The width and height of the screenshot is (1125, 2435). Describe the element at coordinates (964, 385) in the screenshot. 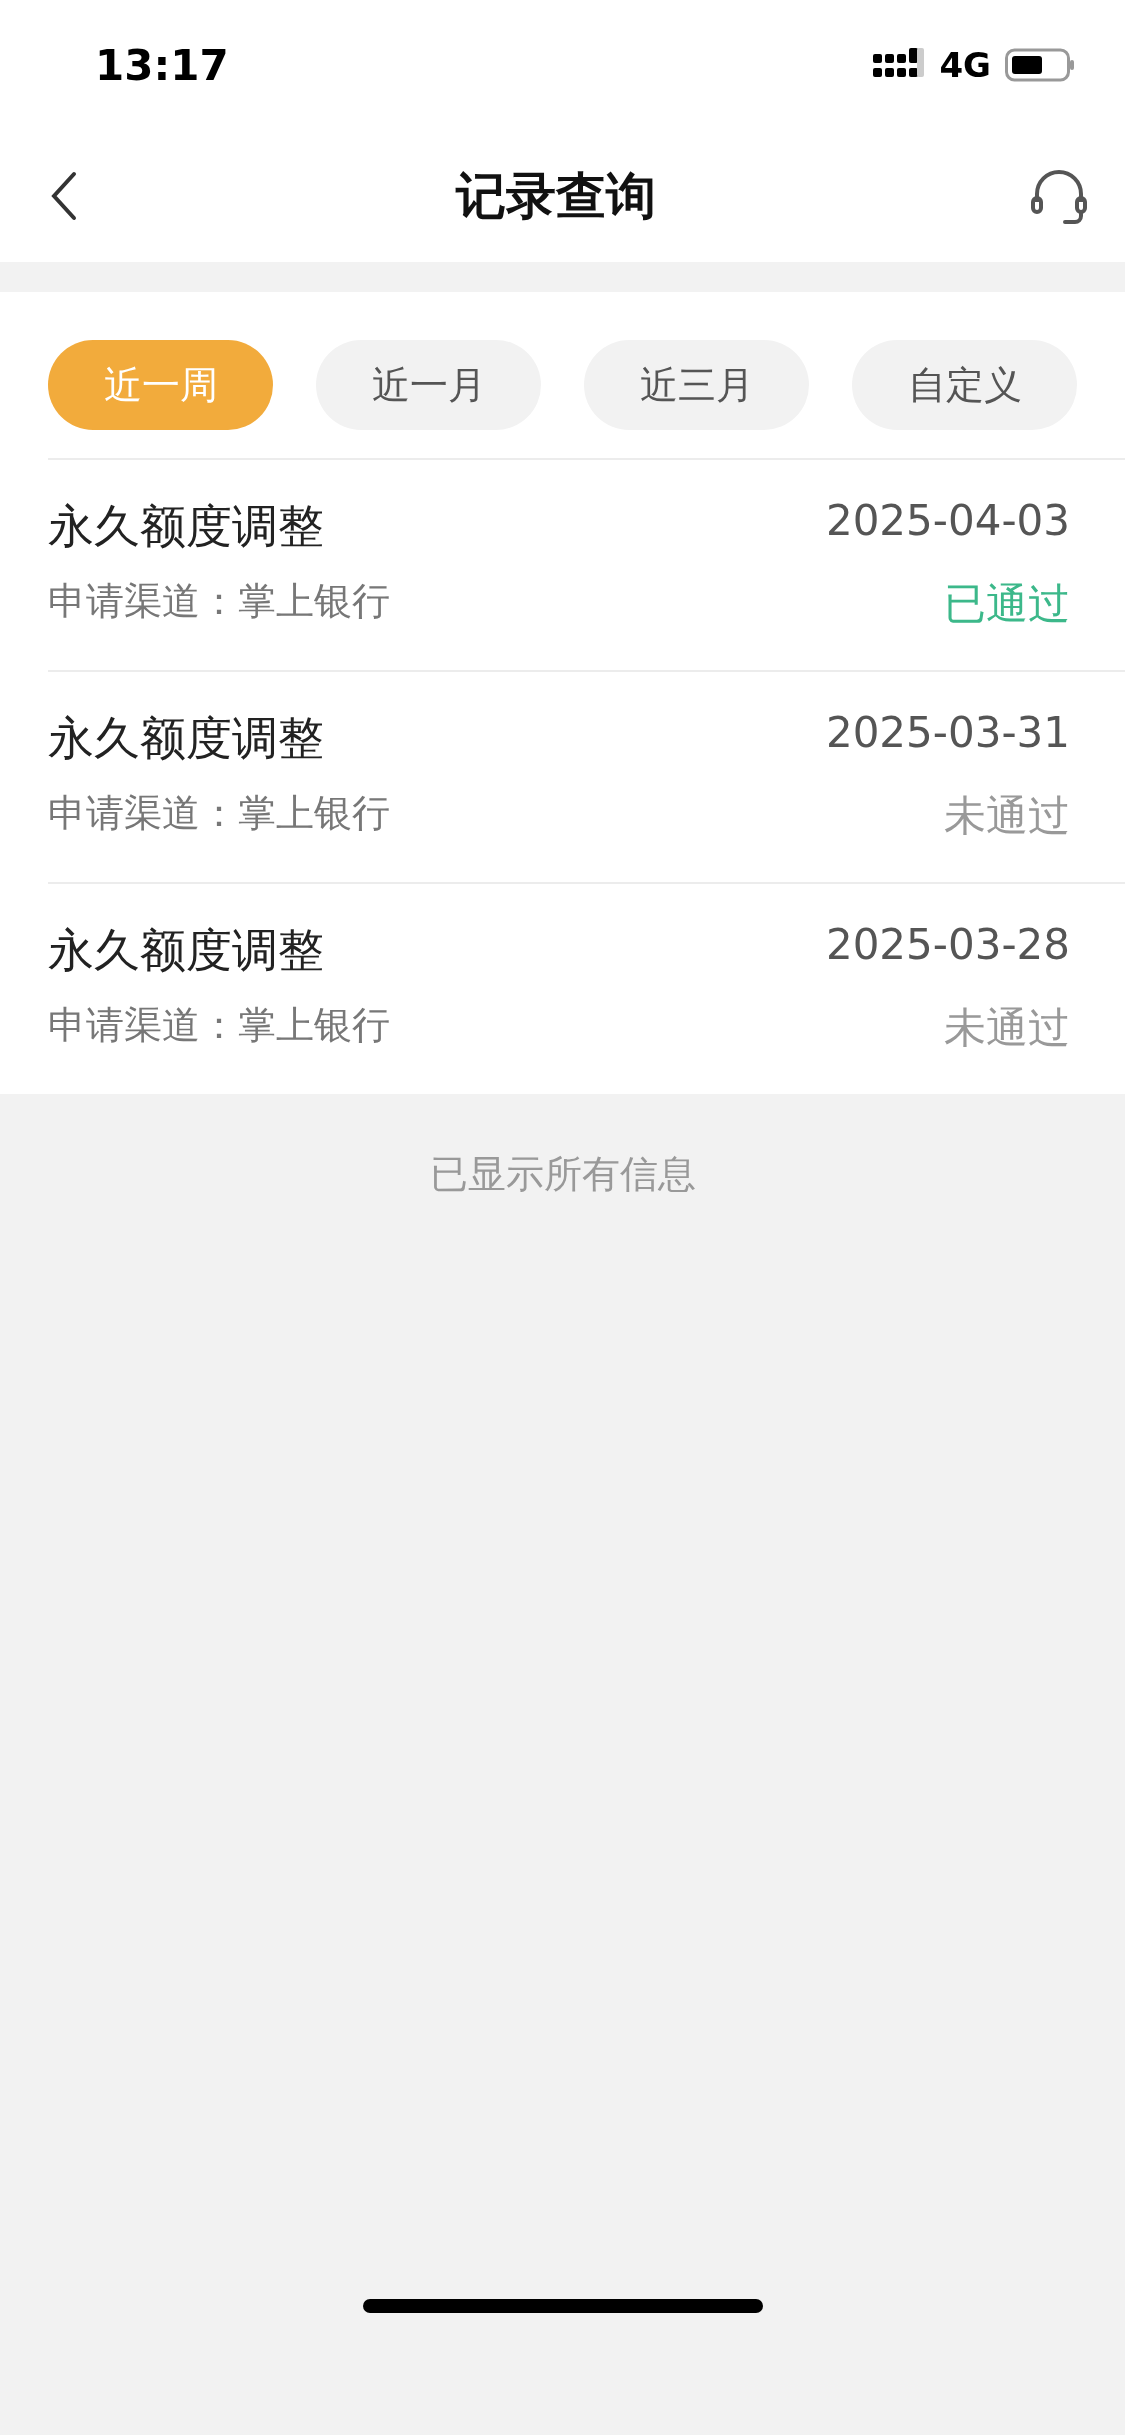

I see `filter-tab: 自定义` at that location.